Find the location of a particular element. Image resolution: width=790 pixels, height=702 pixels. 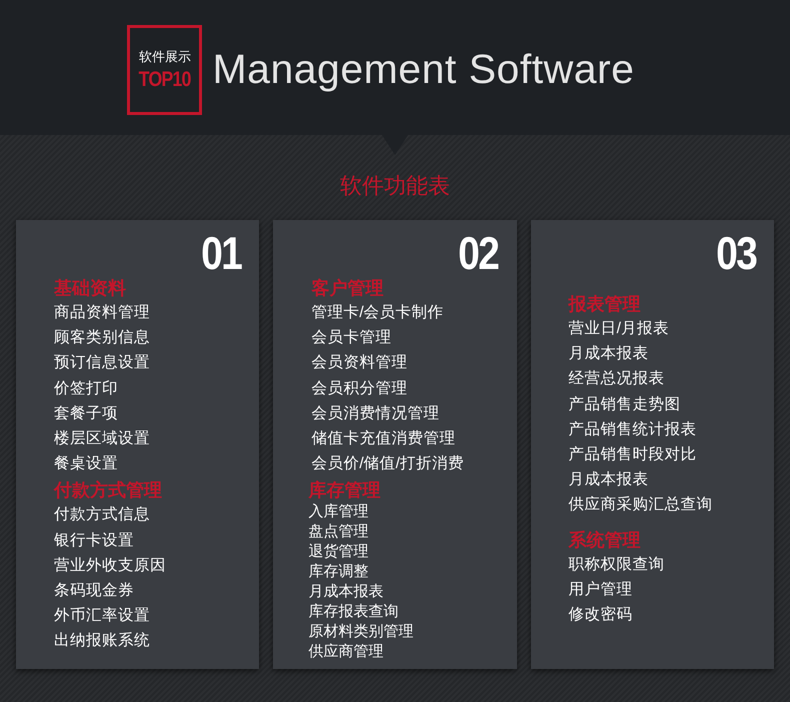

feature-item: 库存调整 is located at coordinates (339, 572).